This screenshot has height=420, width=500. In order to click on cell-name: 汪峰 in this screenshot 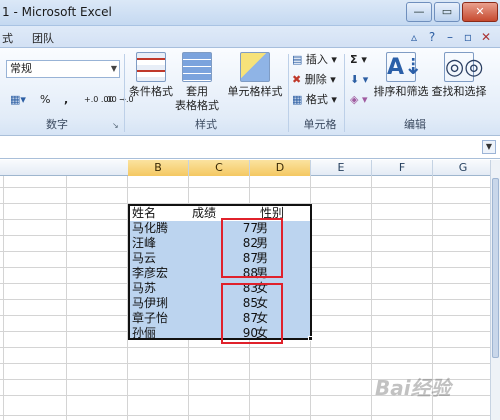, I will do `click(161, 243)`.